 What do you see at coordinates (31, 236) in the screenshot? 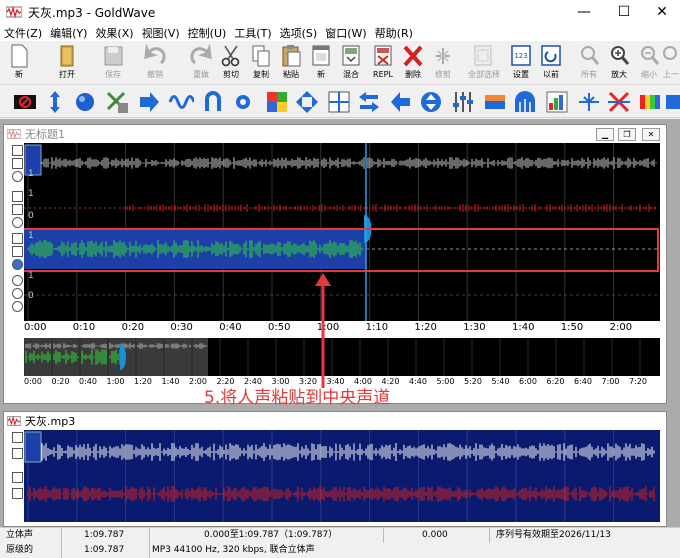
I see `track3-scale-top: 1` at bounding box center [31, 236].